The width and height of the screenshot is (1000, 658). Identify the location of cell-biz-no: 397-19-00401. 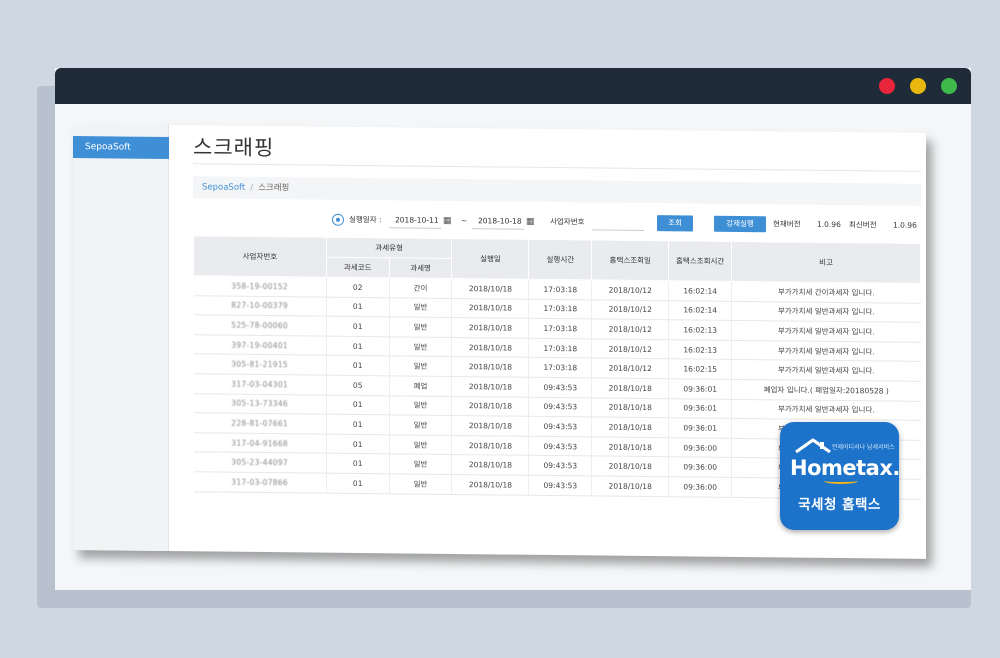
(260, 345).